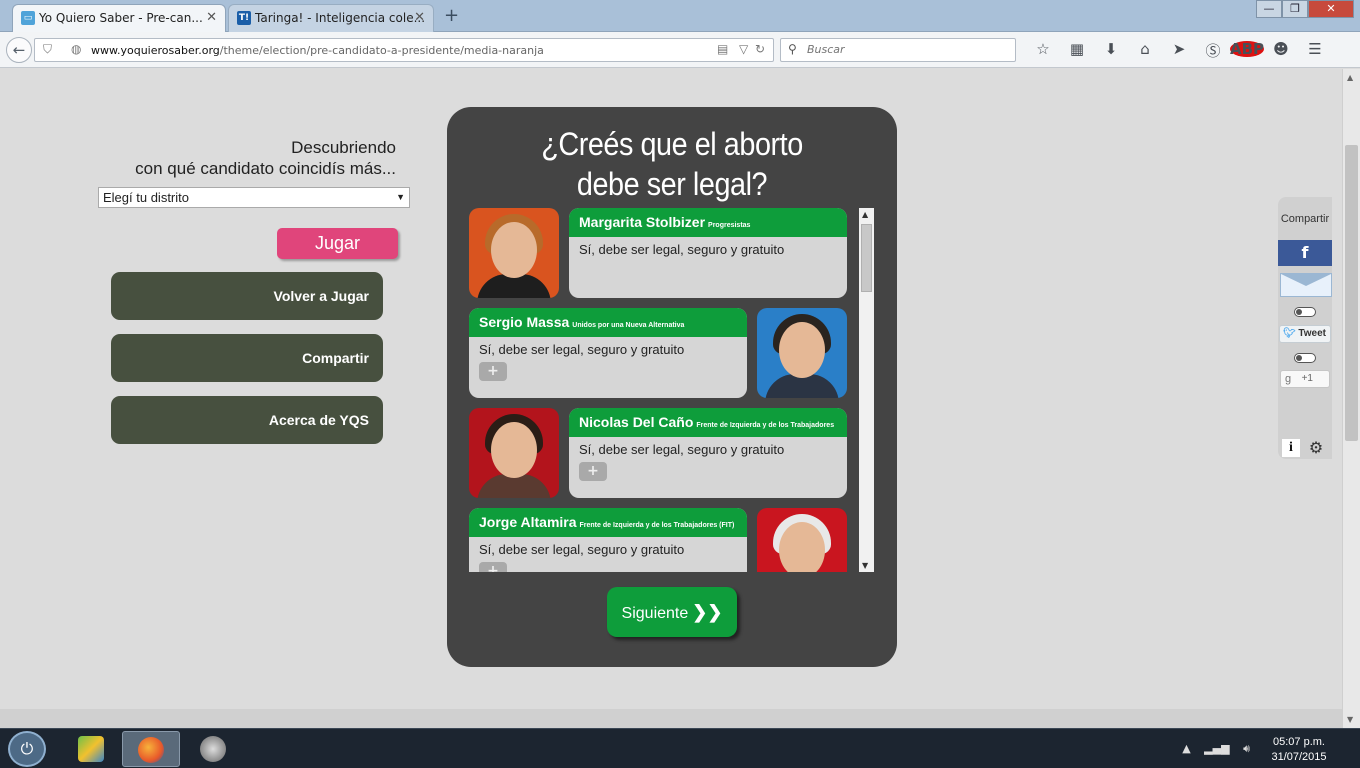  What do you see at coordinates (119, 18) in the screenshot?
I see `tab-yo-quiero-saber: ▭ Yo Quiero Saber - Pre-can... ✕` at bounding box center [119, 18].